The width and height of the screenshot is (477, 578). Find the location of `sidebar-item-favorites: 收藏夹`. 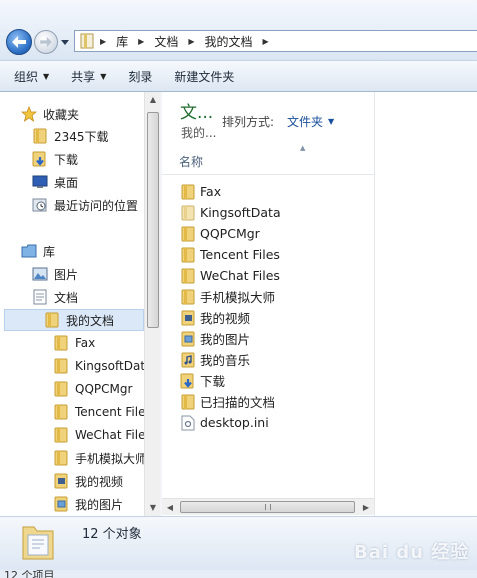

sidebar-item-favorites: 收藏夹 is located at coordinates (49, 114).